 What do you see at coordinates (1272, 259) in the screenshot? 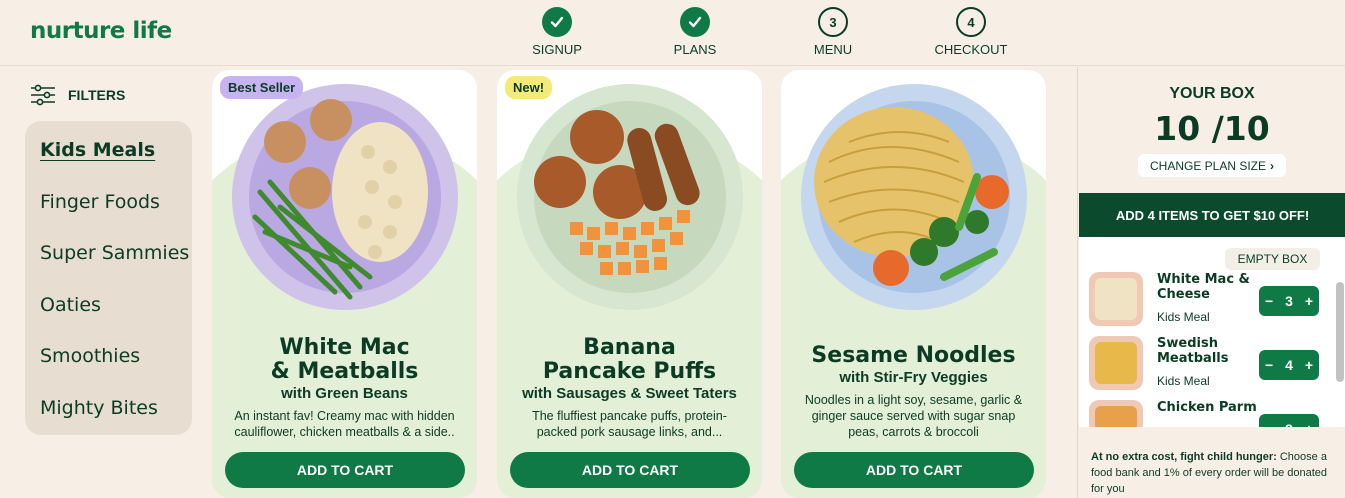
I see `empty-box-button: EMPTY BOX` at bounding box center [1272, 259].